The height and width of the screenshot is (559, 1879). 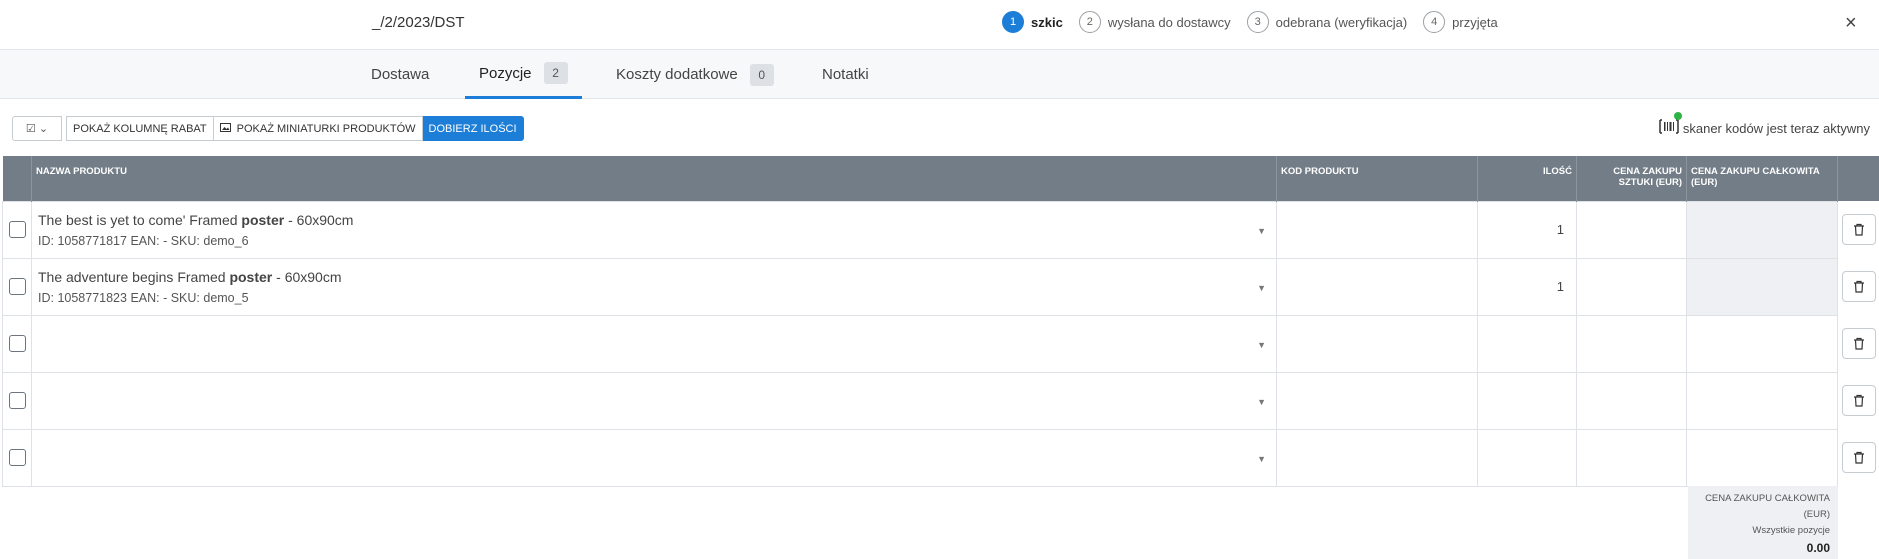 I want to click on header-product-name: NAZWA PRODUKTU, so click(x=654, y=178).